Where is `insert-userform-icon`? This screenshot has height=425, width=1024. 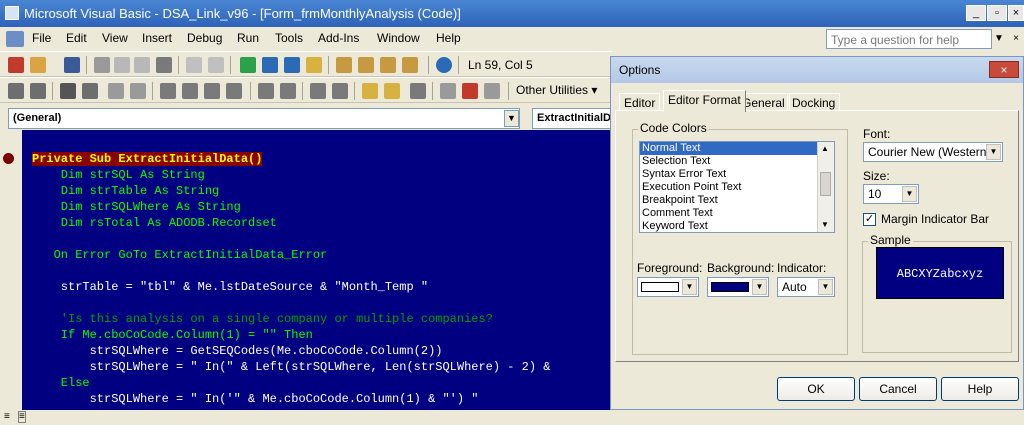 insert-userform-icon is located at coordinates (38, 65).